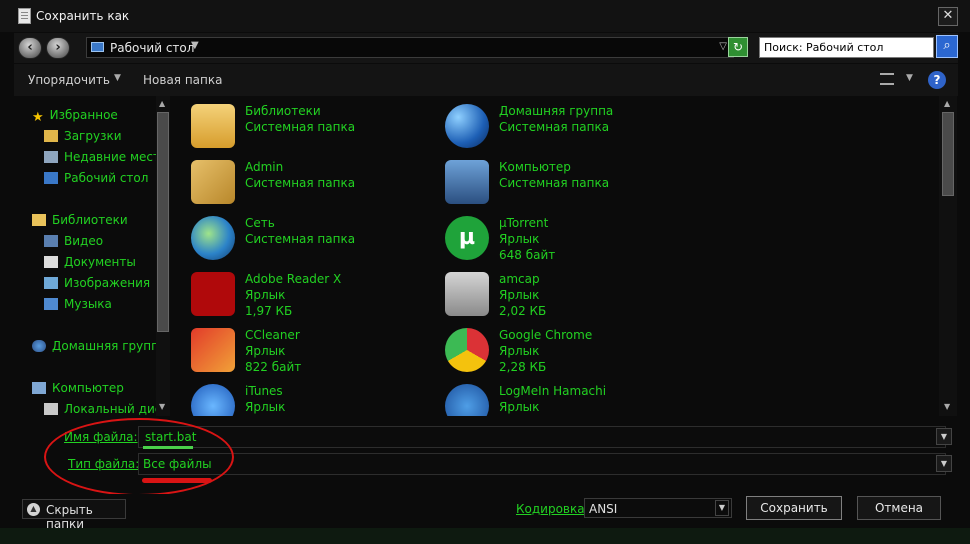  What do you see at coordinates (301, 397) in the screenshot?
I see `list-item: iTunes Ярлык` at bounding box center [301, 397].